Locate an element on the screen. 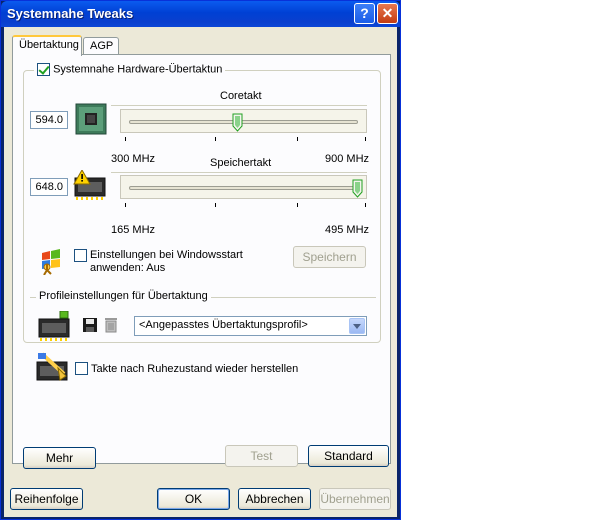 This screenshot has width=607, height=520. memory-value-field: 648.0 is located at coordinates (49, 187).